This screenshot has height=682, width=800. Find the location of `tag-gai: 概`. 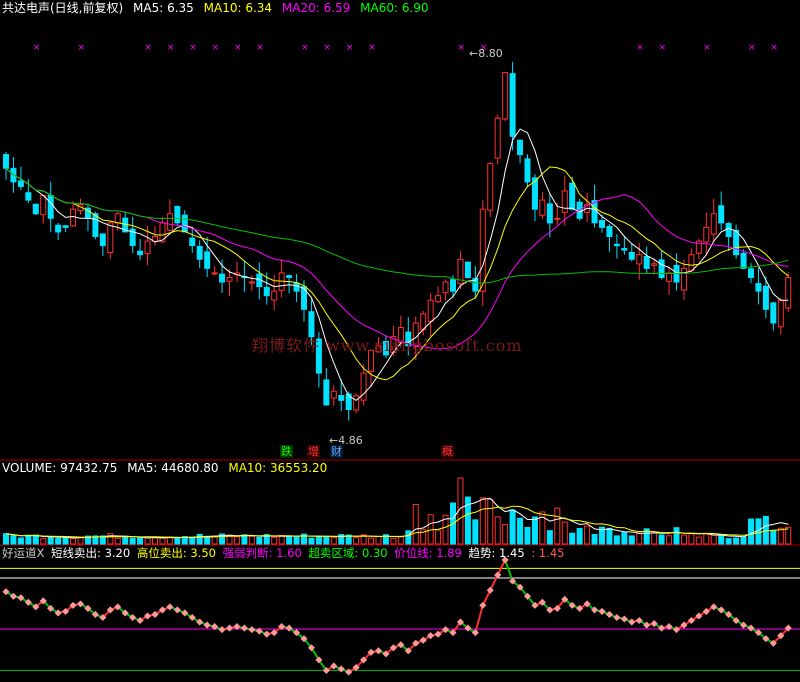

tag-gai: 概 is located at coordinates (447, 451).